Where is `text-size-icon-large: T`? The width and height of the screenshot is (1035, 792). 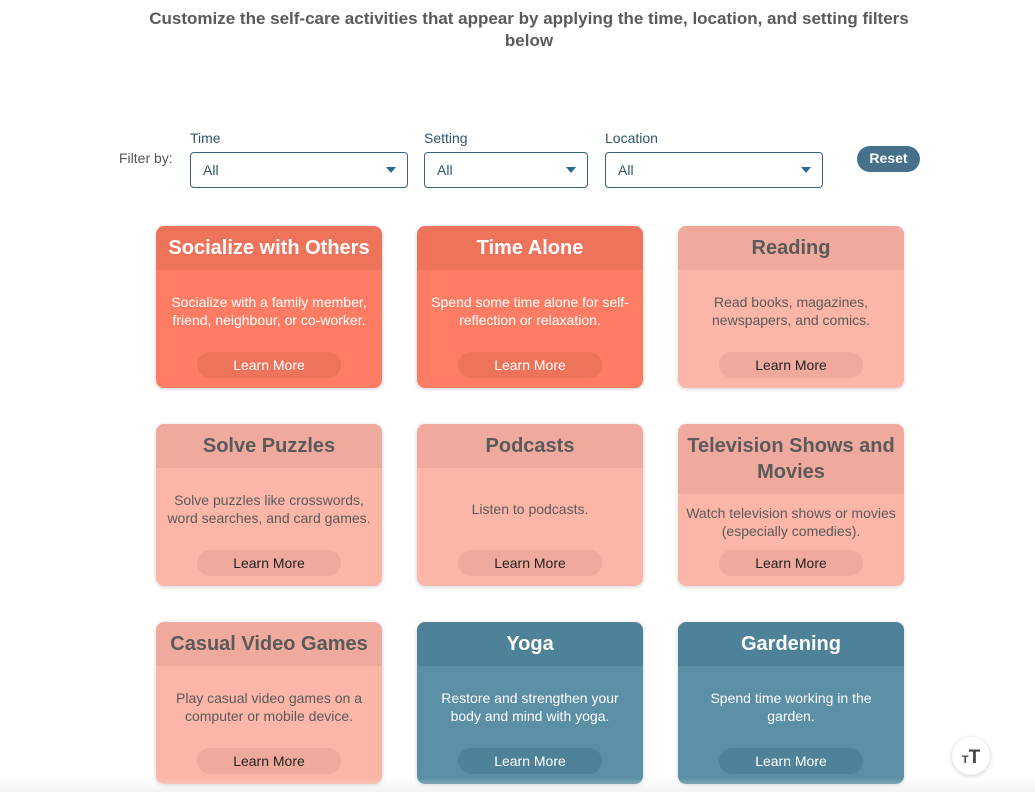 text-size-icon-large: T is located at coordinates (974, 757).